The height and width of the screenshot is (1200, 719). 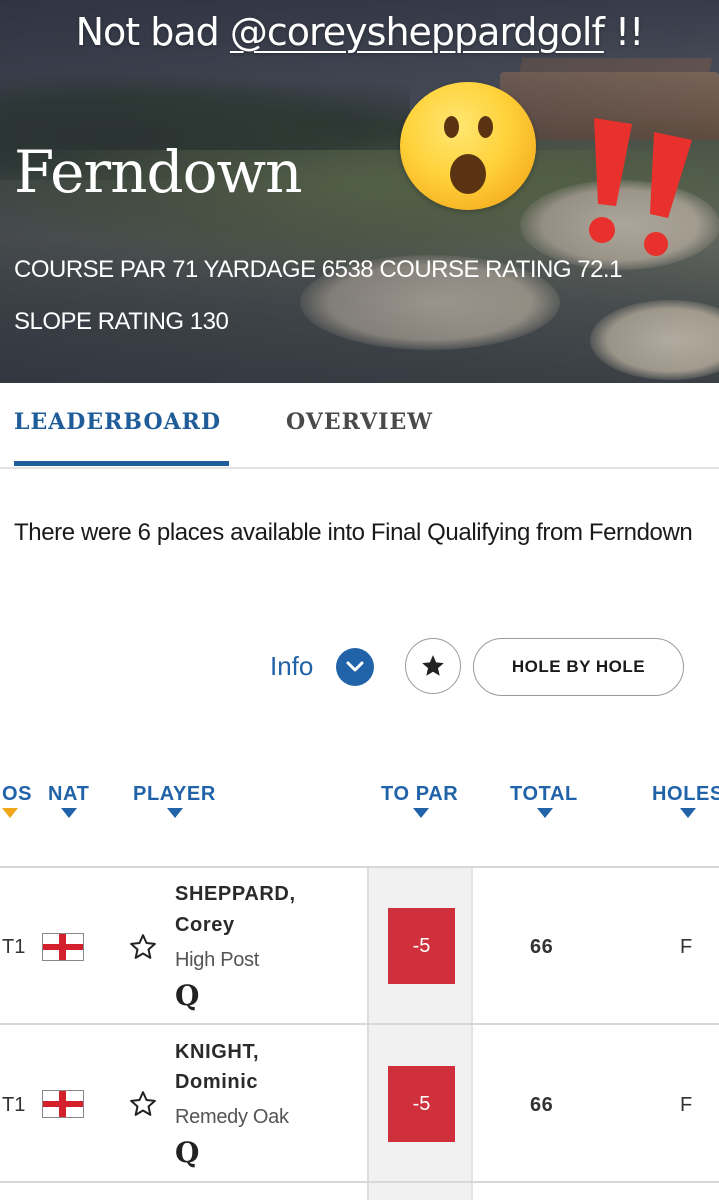 What do you see at coordinates (216, 1082) in the screenshot?
I see `player-firstname: Dominic` at bounding box center [216, 1082].